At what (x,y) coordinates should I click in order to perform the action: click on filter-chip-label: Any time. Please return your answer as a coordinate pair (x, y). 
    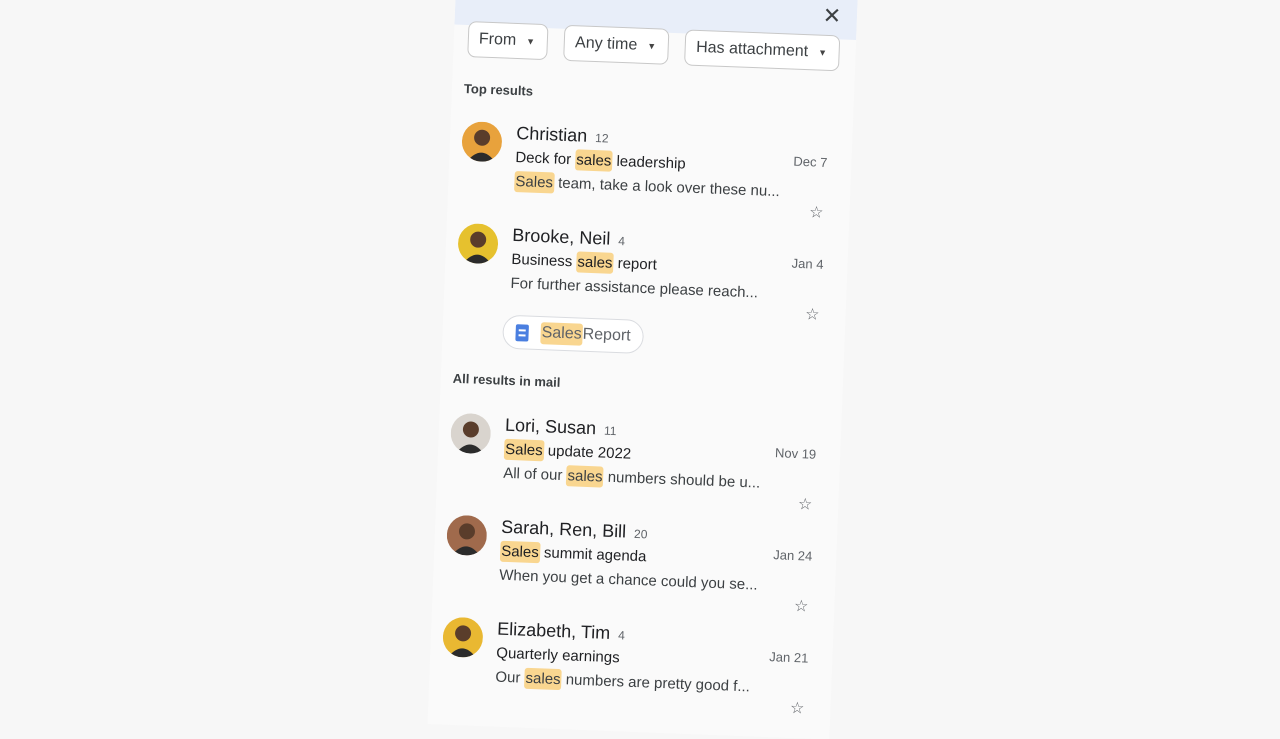
    Looking at the image, I should click on (606, 44).